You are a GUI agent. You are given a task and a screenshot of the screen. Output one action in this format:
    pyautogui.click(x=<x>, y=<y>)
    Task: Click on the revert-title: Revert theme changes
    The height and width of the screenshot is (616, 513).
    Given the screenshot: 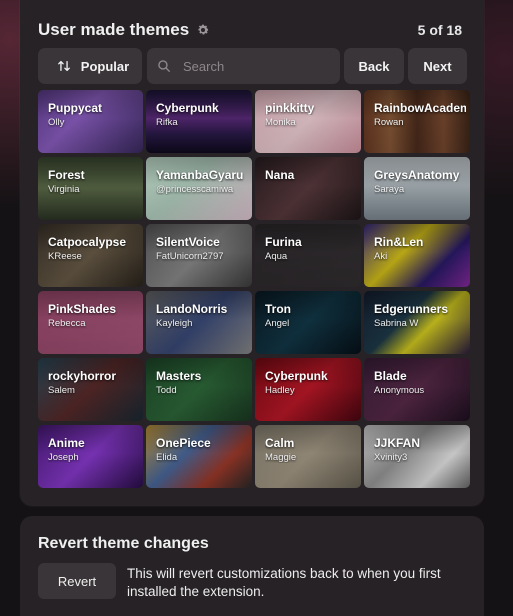 What is the action you would take?
    pyautogui.click(x=123, y=543)
    